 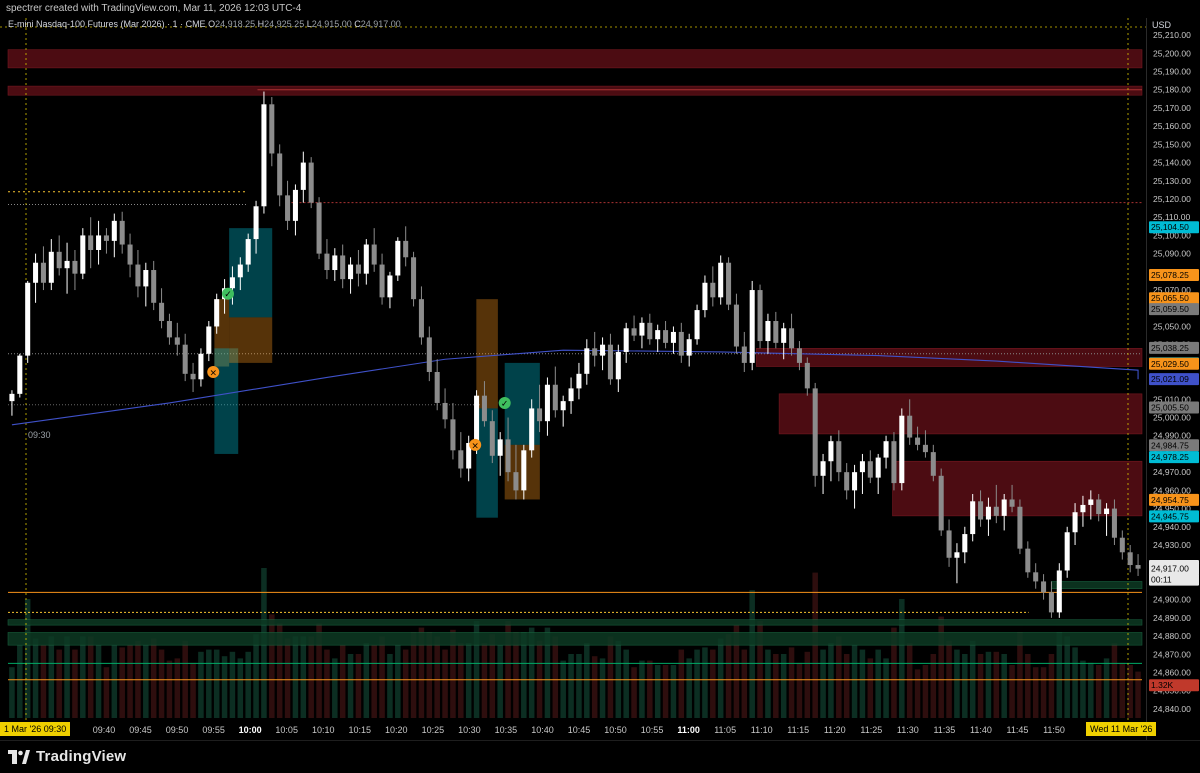 I want to click on price-tick-label: 25,190.00, so click(x=1172, y=72).